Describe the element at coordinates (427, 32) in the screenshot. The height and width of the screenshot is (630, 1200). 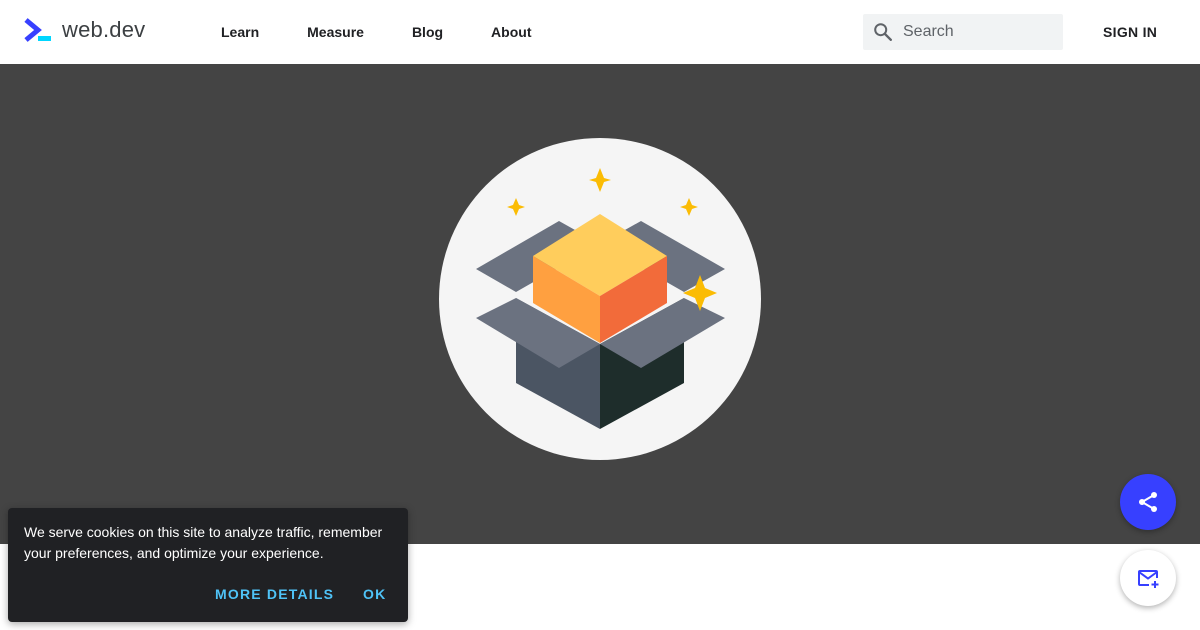
I see `nav-blog: Blog` at that location.